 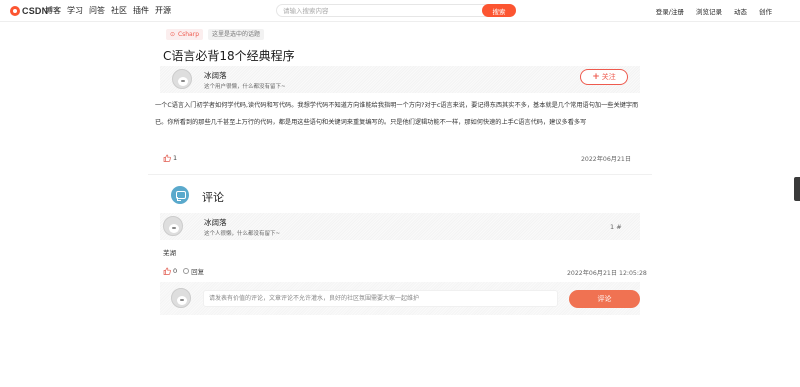 I want to click on reply-button: 回复, so click(x=193, y=271).